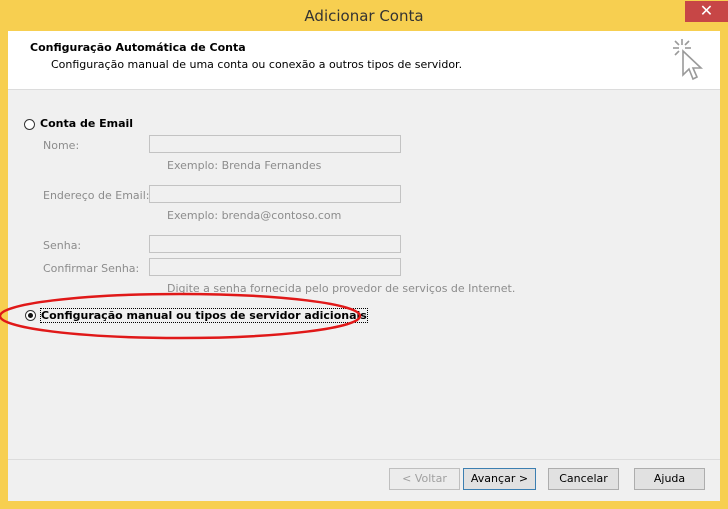  What do you see at coordinates (254, 215) in the screenshot?
I see `email-hint: Exemplo: brenda@contoso.com` at bounding box center [254, 215].